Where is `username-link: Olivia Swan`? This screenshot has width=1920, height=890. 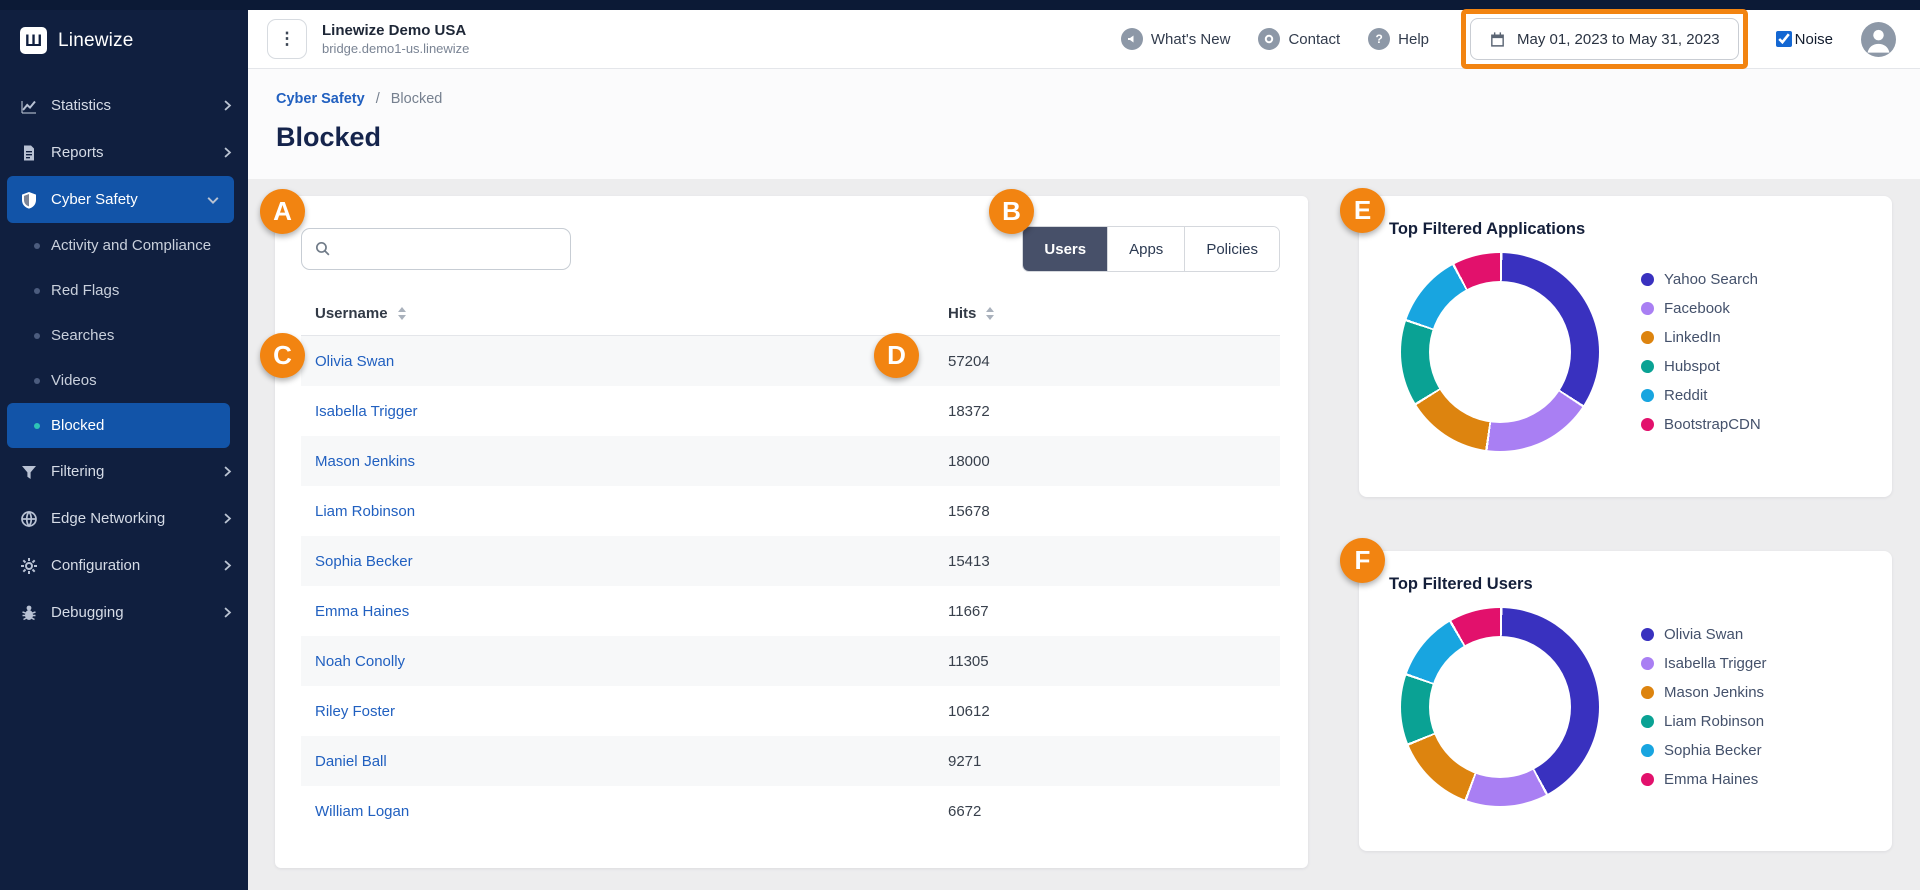 username-link: Olivia Swan is located at coordinates (631, 361).